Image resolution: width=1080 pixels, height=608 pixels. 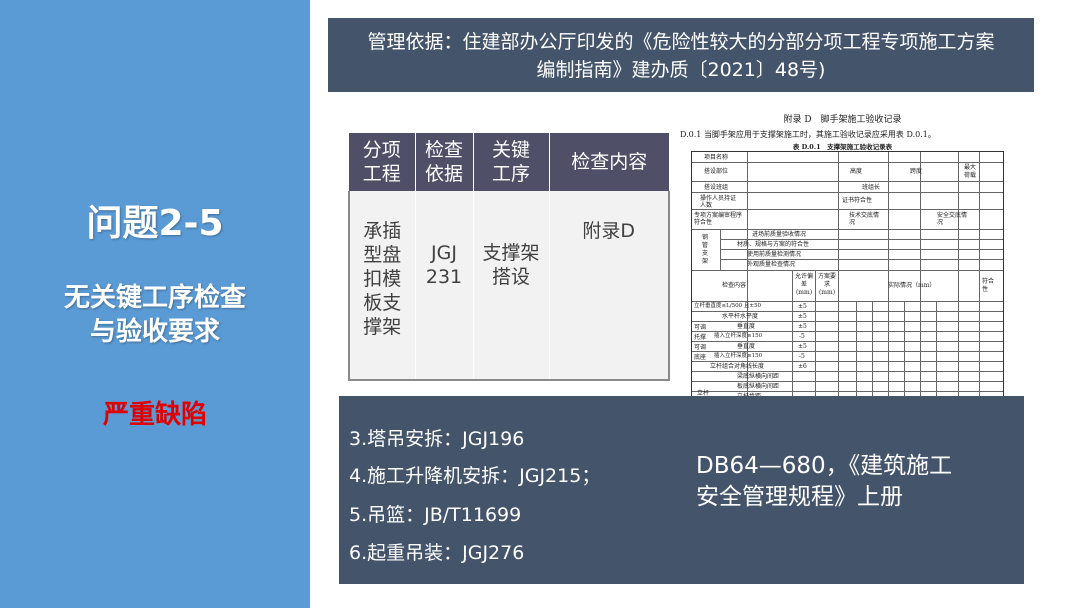 What do you see at coordinates (705, 249) in the screenshot?
I see `form-steel-tube: 钢管支架` at bounding box center [705, 249].